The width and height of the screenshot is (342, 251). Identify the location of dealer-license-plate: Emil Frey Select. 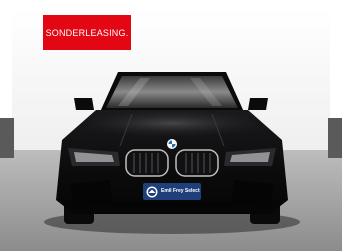
(172, 191).